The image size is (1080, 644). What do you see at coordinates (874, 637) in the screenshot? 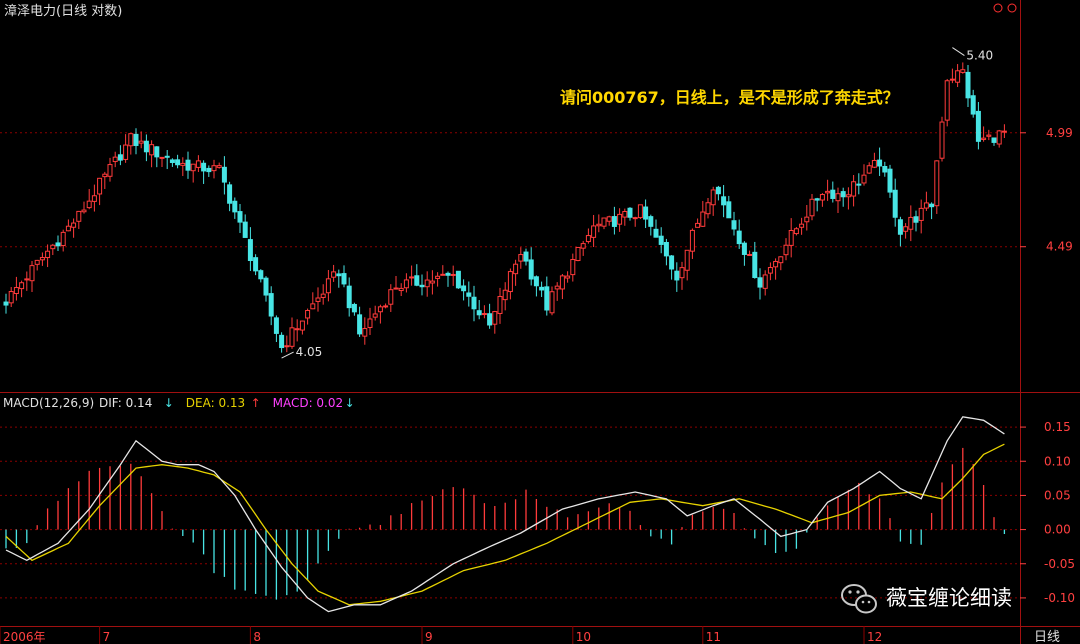
I see `time-tick-label: 12` at bounding box center [874, 637].